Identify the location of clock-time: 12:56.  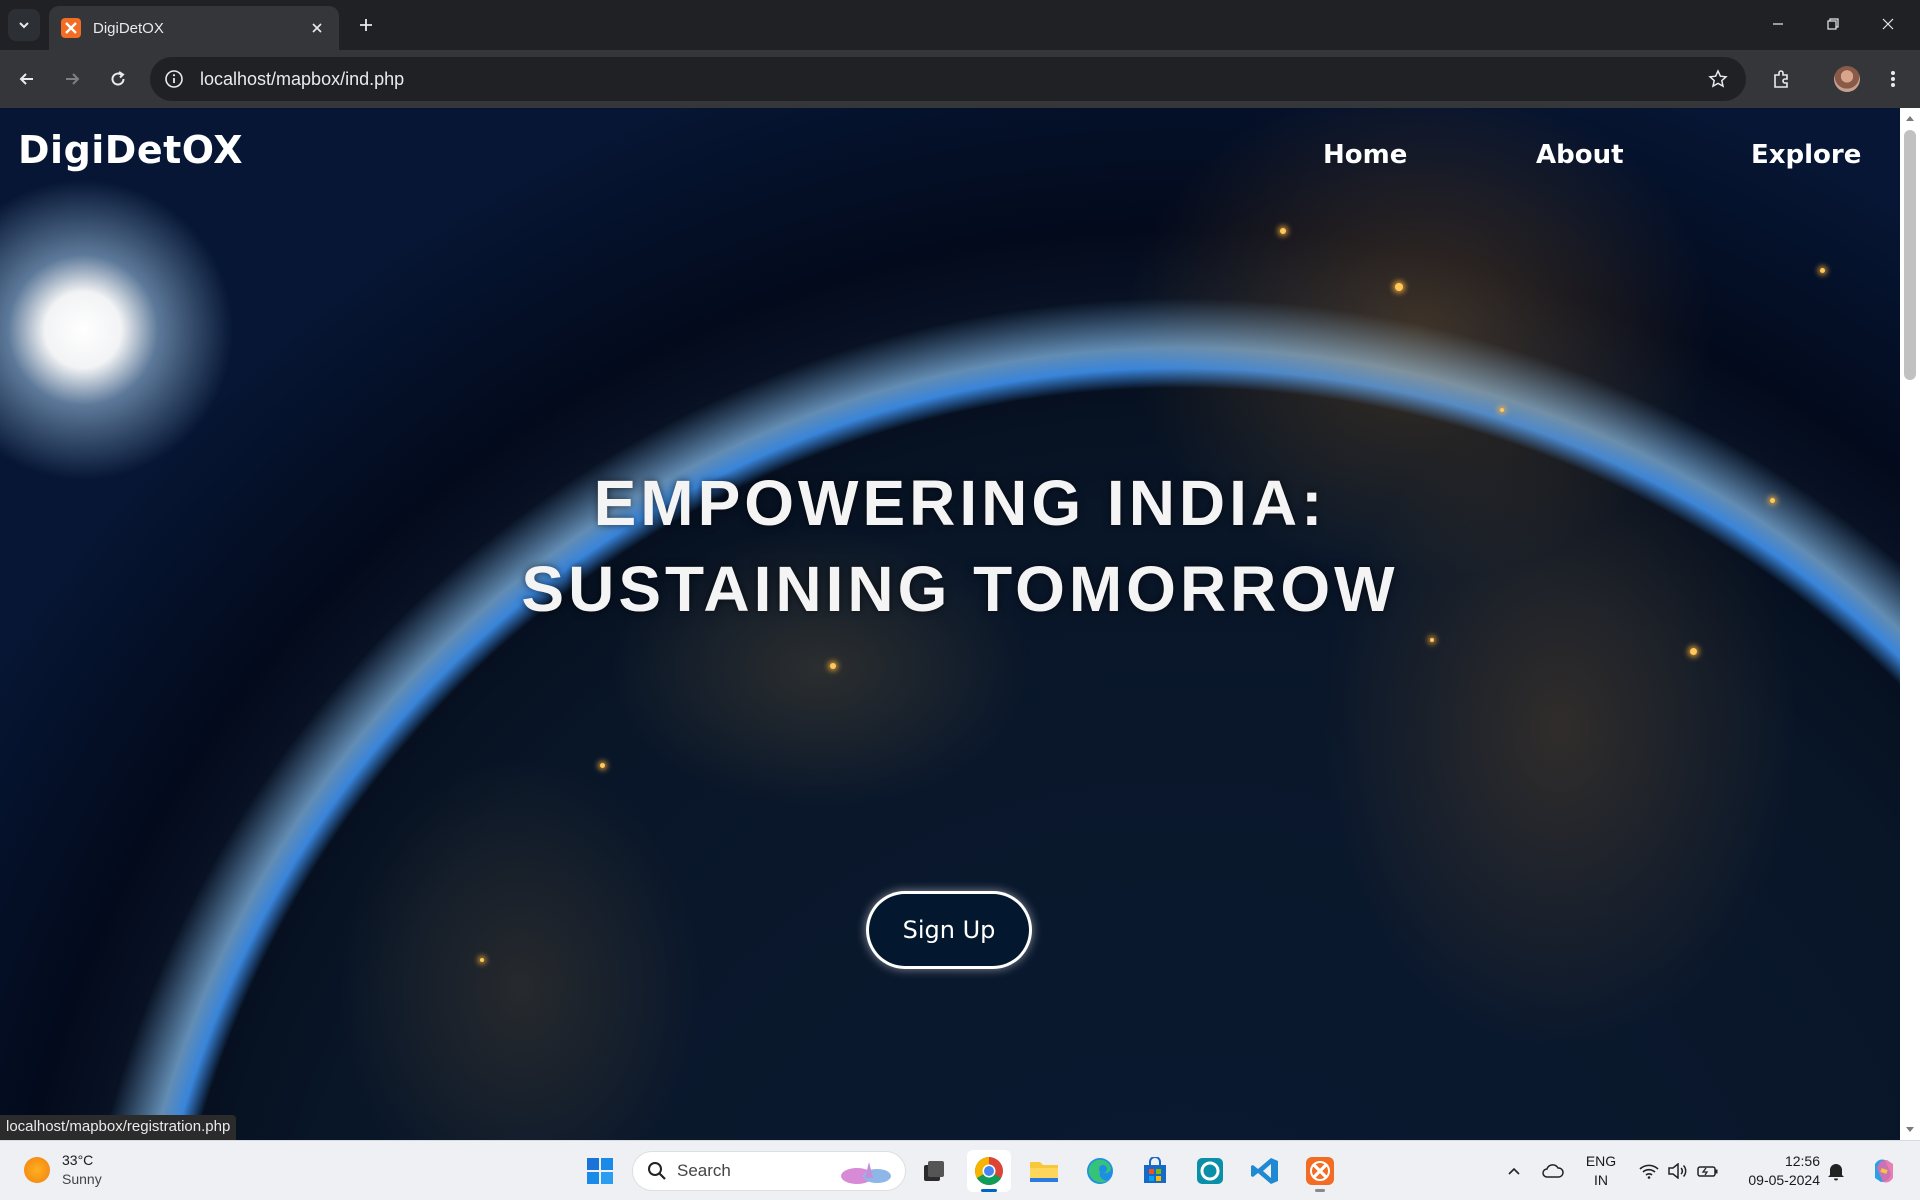
(1802, 1161).